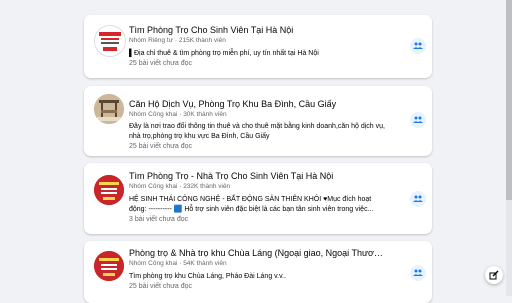  I want to click on compose-button, so click(494, 275).